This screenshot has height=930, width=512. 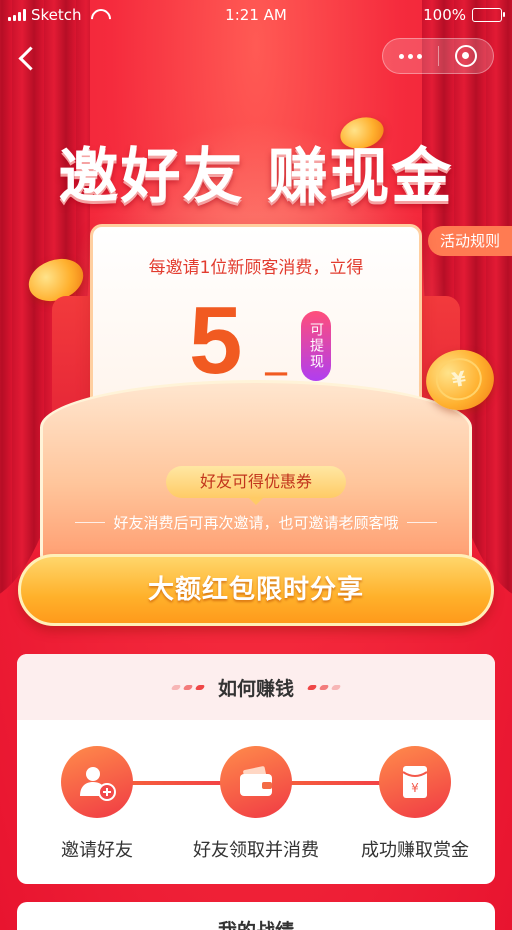 I want to click on record-card: 我的战绩, so click(x=256, y=916).